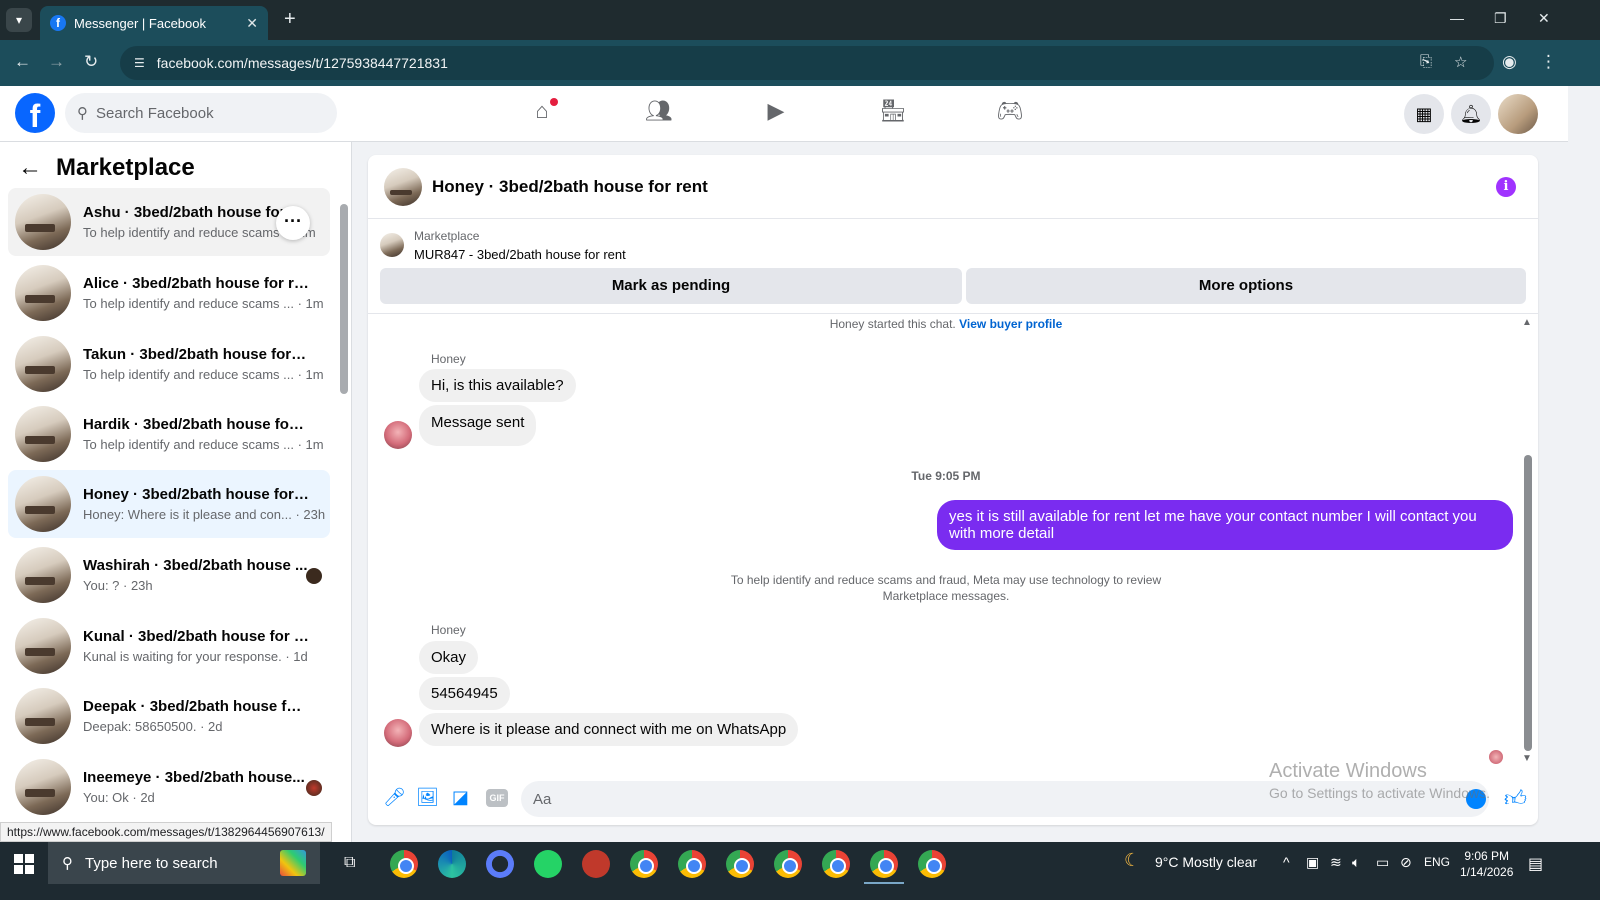 This screenshot has width=1600, height=900. What do you see at coordinates (1206, 862) in the screenshot?
I see `weather-text: 9°C Mostly clear` at bounding box center [1206, 862].